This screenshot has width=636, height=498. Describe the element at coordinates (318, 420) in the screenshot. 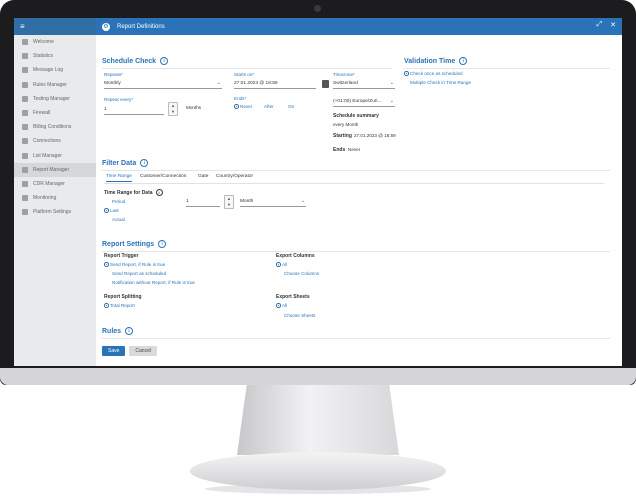

I see `monitor-stand-neck` at that location.